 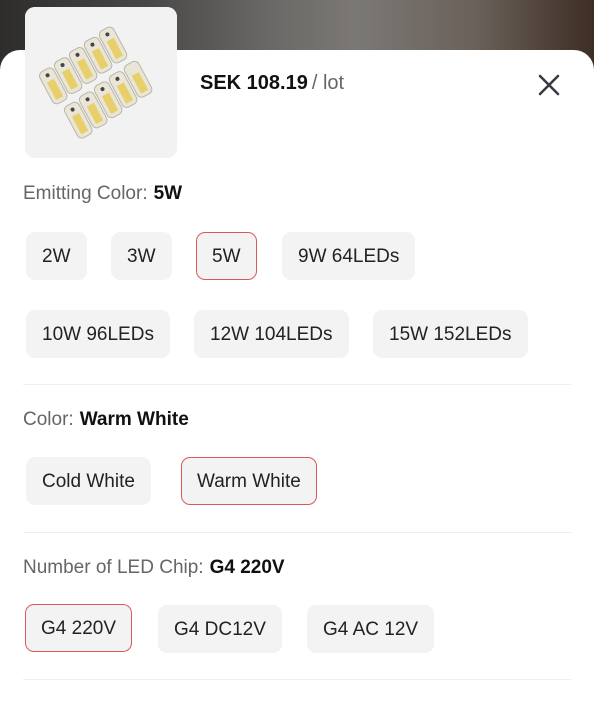 What do you see at coordinates (134, 419) in the screenshot?
I see `selected-value: Warm White` at bounding box center [134, 419].